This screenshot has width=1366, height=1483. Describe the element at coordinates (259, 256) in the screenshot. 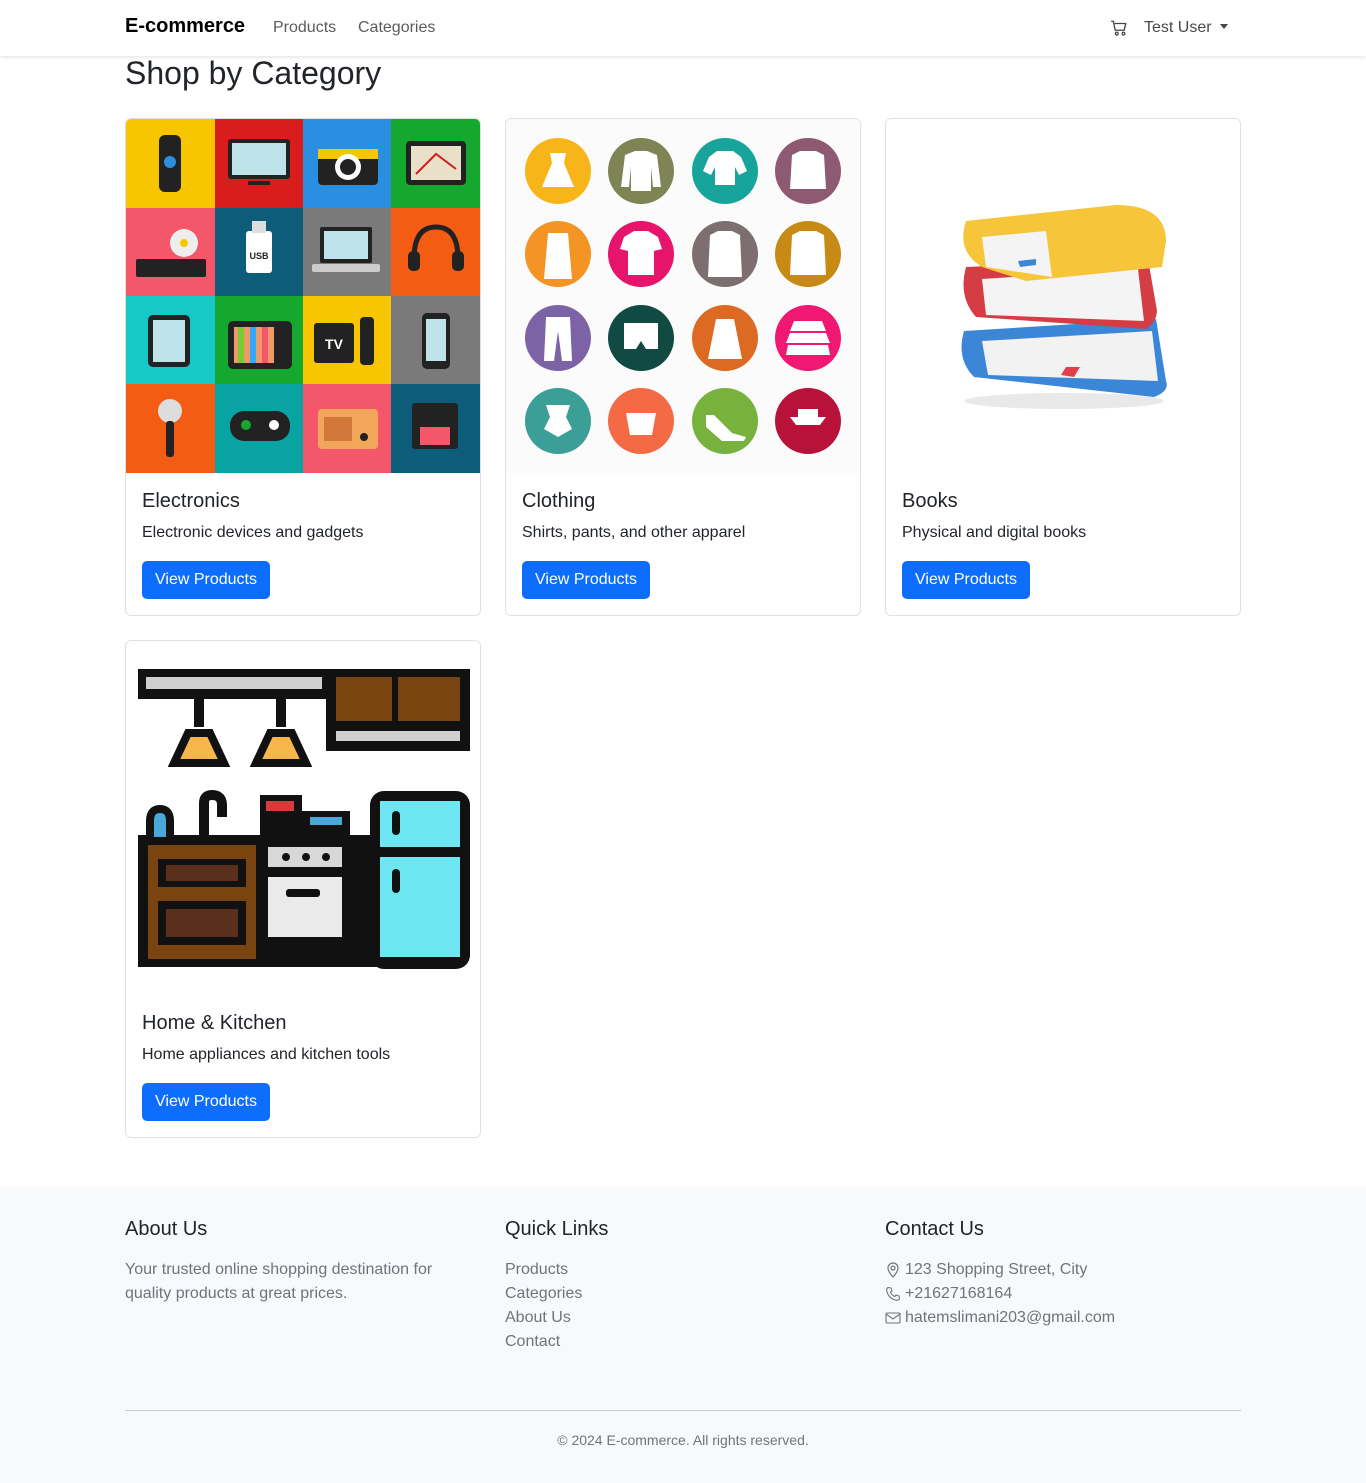

I see `usb-label: USB` at that location.